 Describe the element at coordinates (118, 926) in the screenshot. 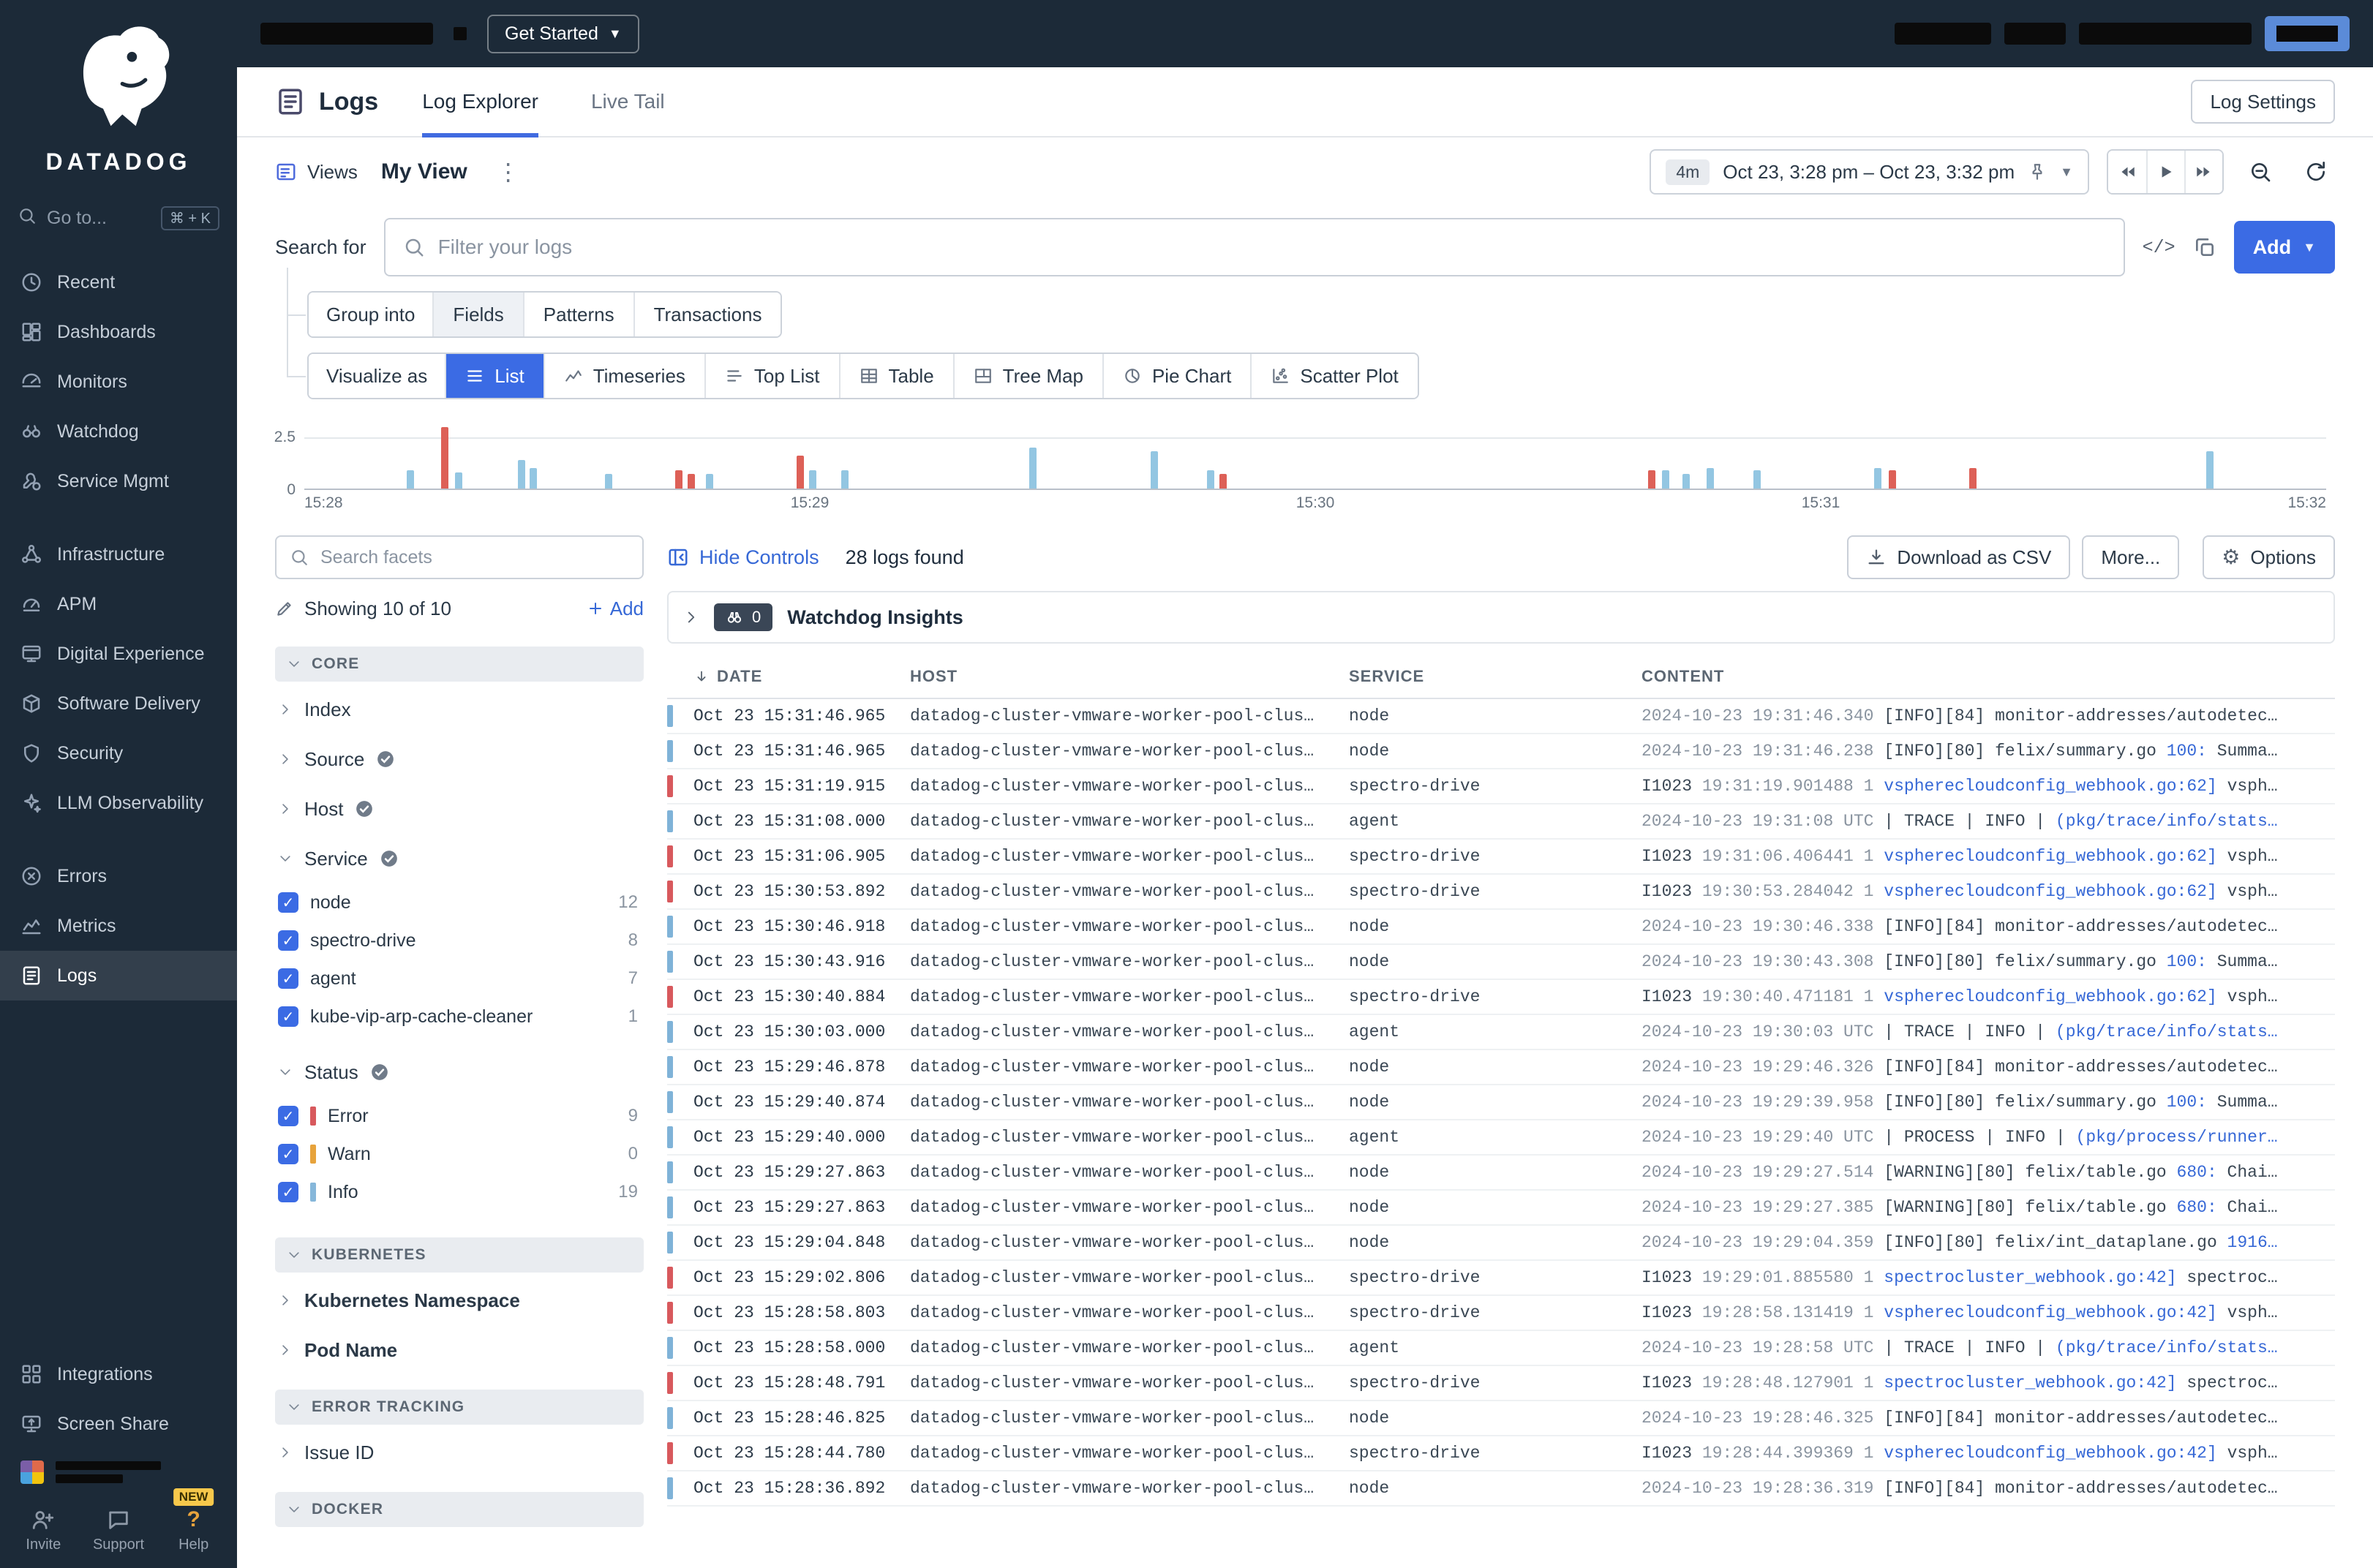

I see `sidebar-item-metrics: Metrics` at that location.